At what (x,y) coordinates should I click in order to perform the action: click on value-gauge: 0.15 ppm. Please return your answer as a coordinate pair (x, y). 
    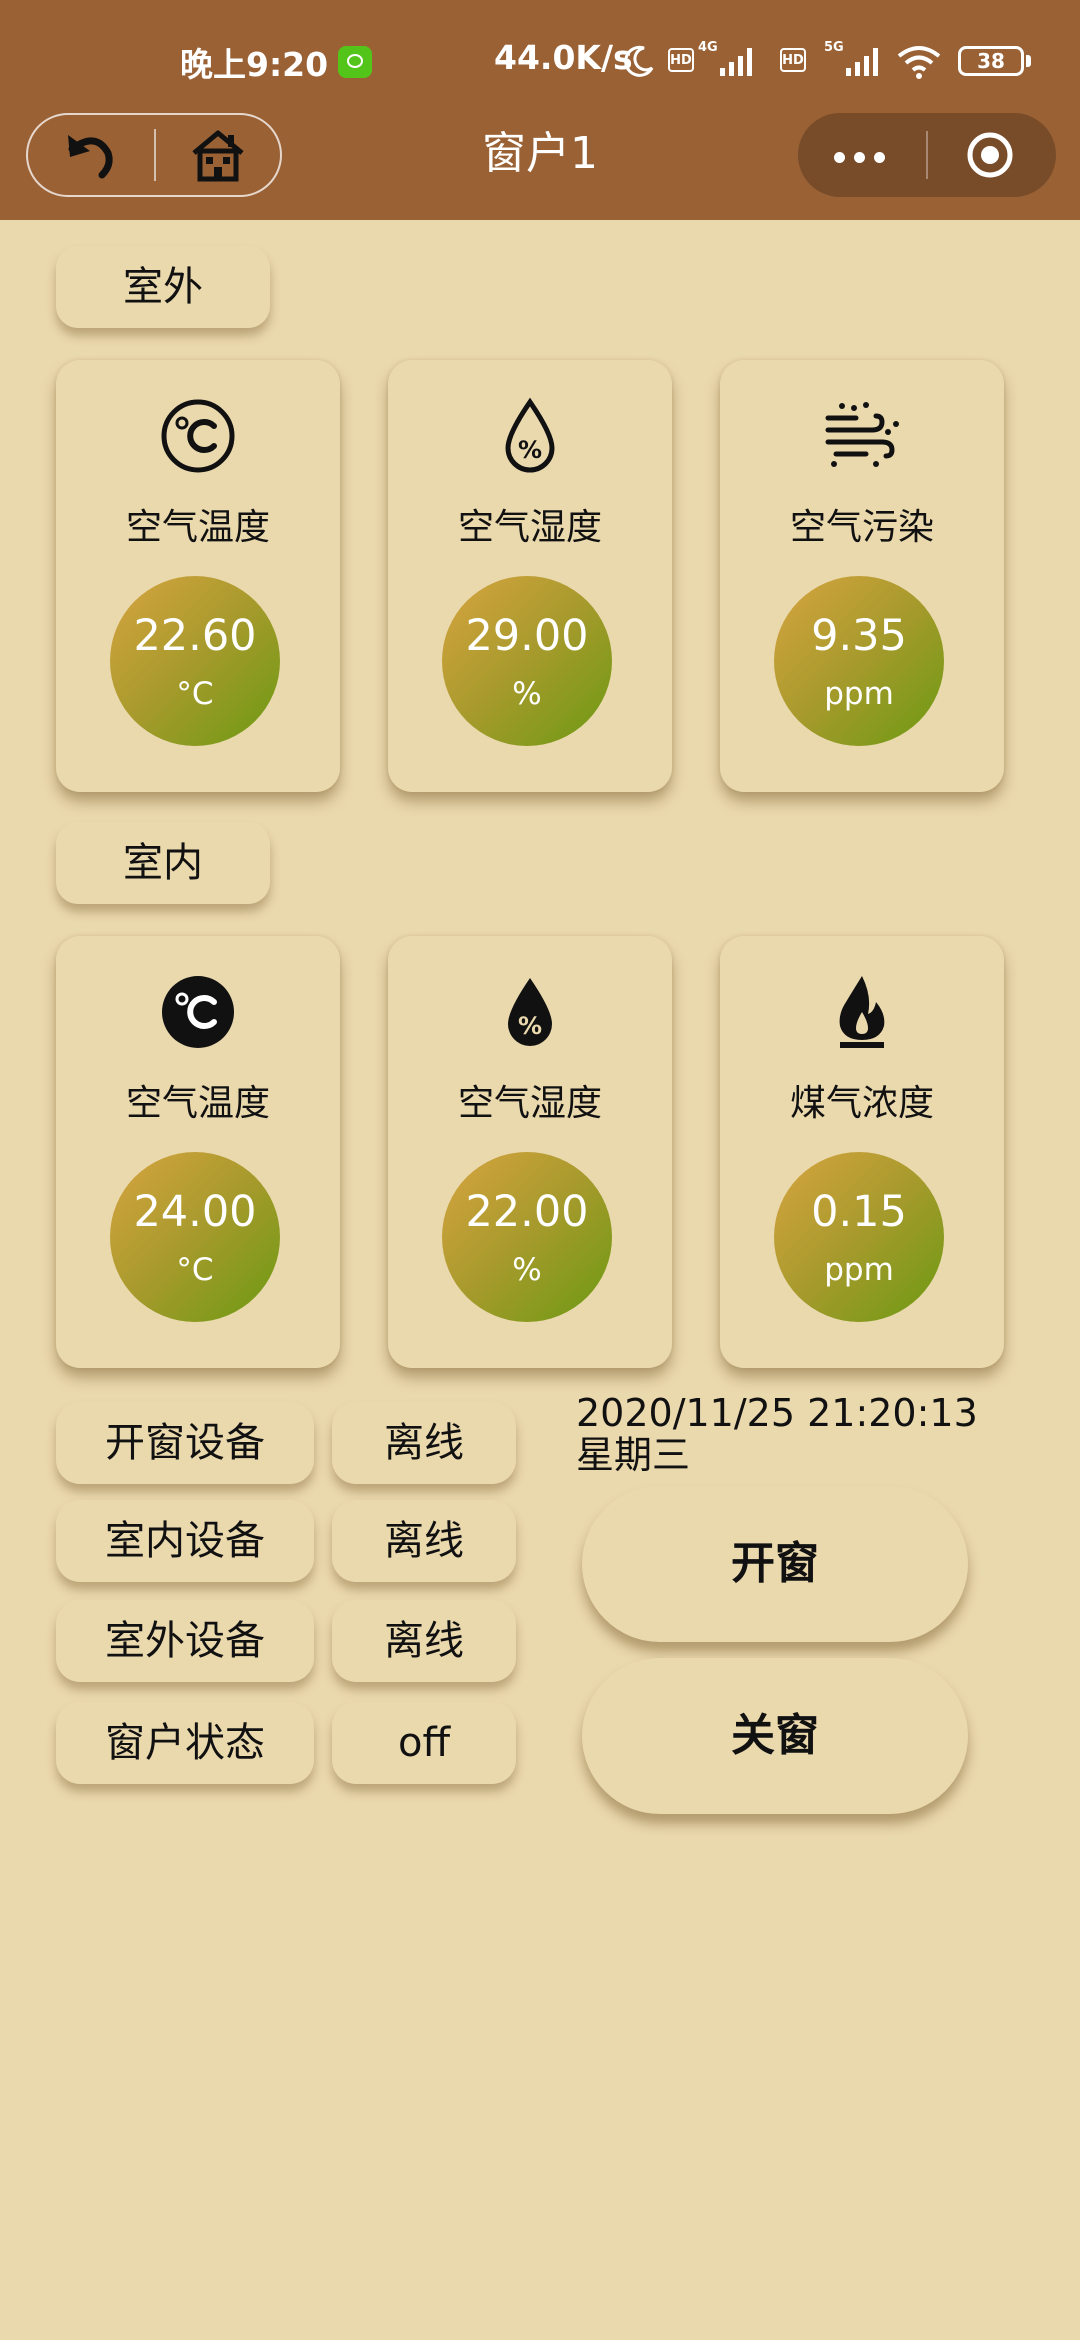
    Looking at the image, I should click on (859, 1237).